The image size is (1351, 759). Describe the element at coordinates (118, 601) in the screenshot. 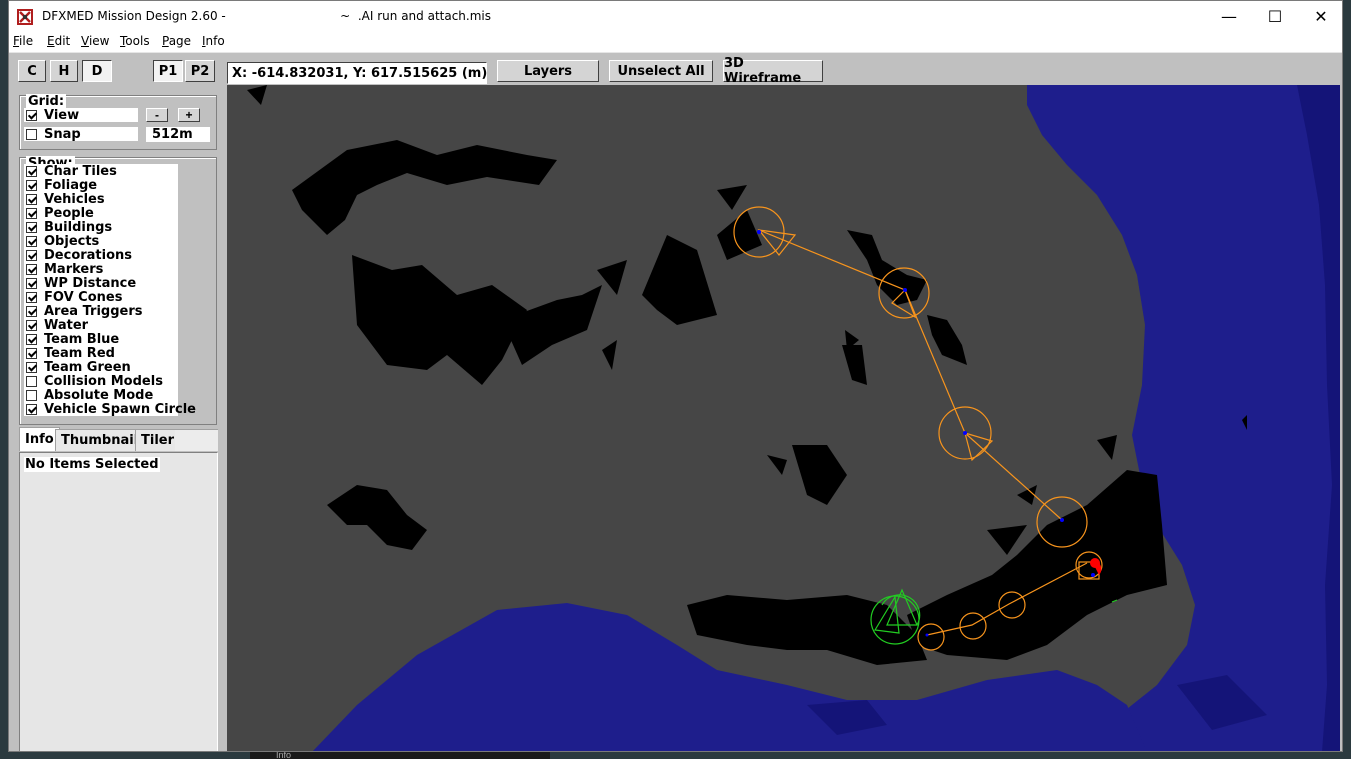

I see `info-panel: No Items Selected` at that location.